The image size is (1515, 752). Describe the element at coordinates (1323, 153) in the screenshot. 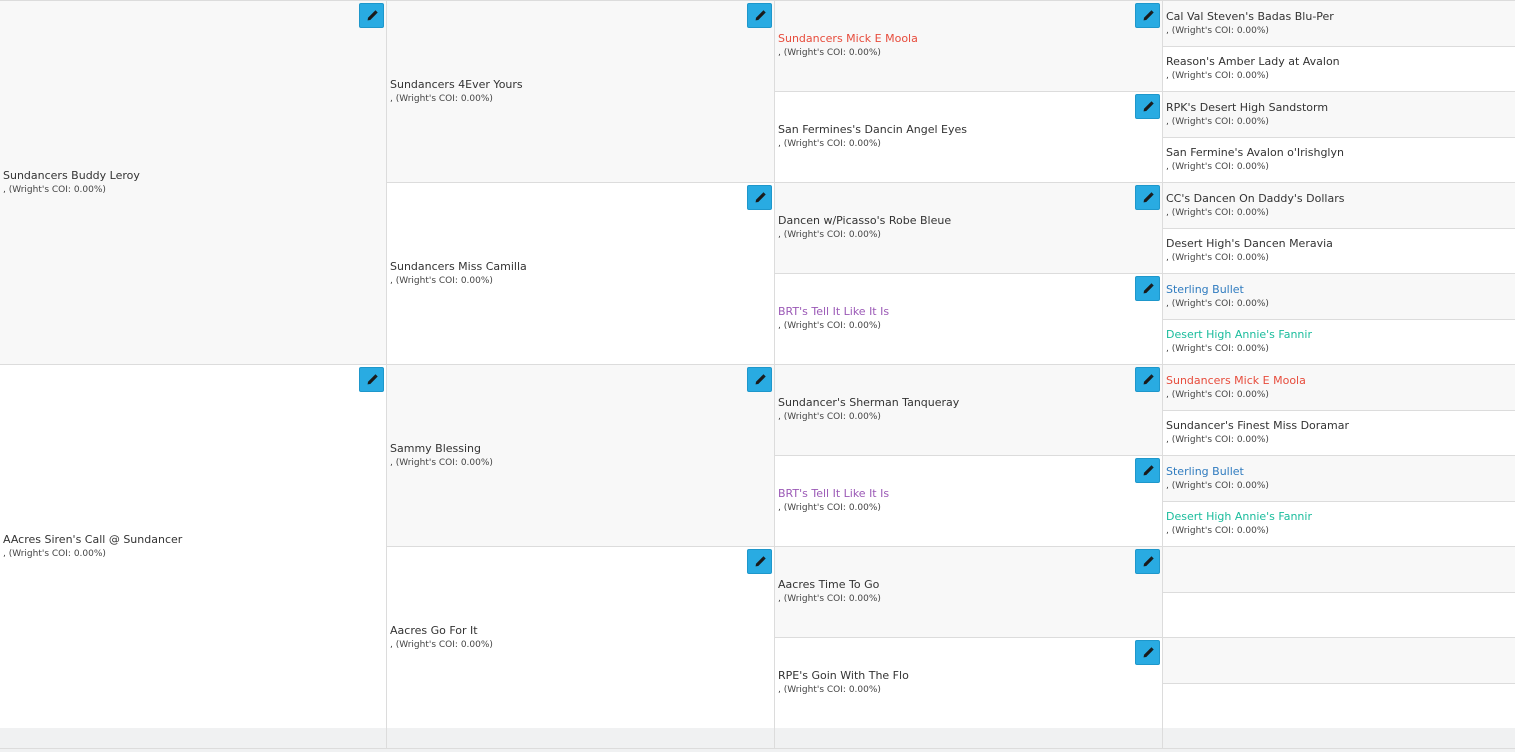

I see `animal-name: San Fermine's Avalon o'Irishglyn` at that location.